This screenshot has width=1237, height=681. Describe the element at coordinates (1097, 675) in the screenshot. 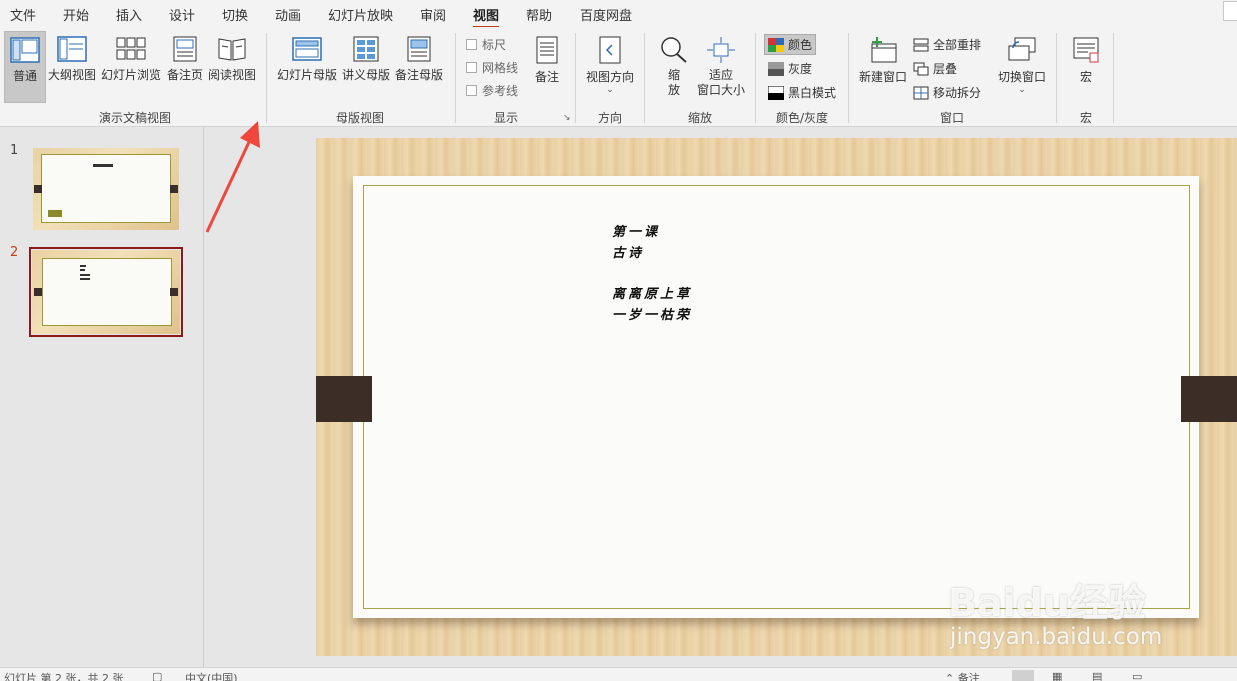

I see `reading-view-status-icon: ▤` at that location.